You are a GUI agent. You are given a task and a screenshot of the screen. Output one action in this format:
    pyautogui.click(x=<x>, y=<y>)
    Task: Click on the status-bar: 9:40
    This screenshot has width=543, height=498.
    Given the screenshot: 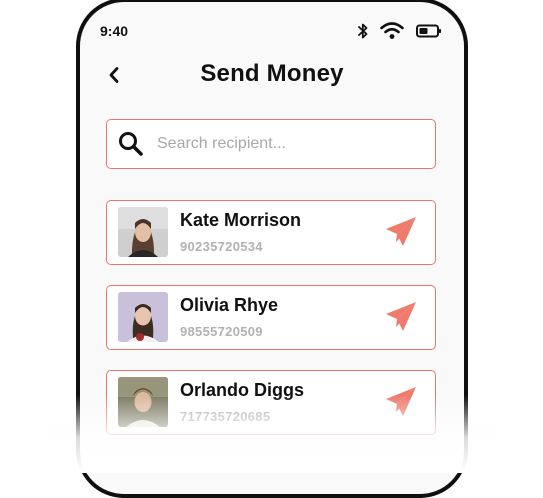 What is the action you would take?
    pyautogui.click(x=272, y=27)
    